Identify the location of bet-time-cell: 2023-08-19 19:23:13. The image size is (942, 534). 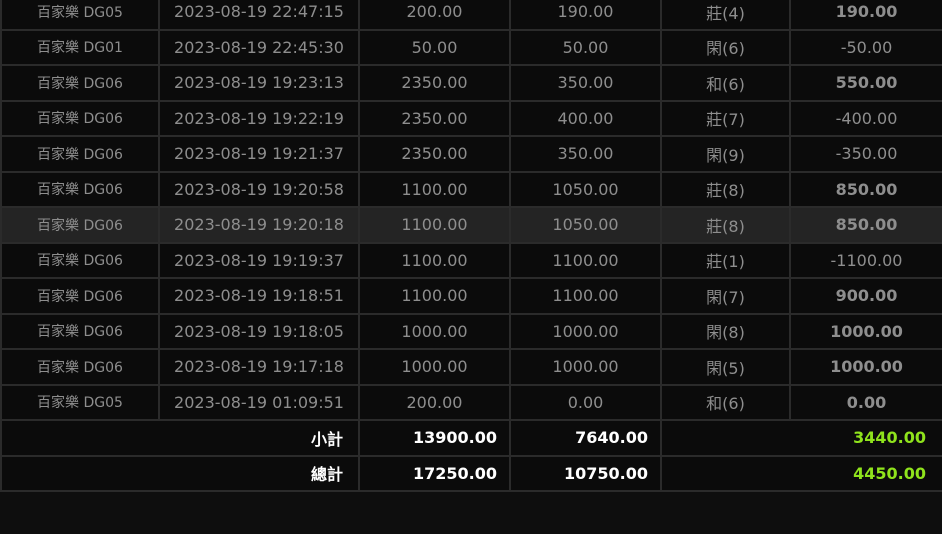
(259, 83).